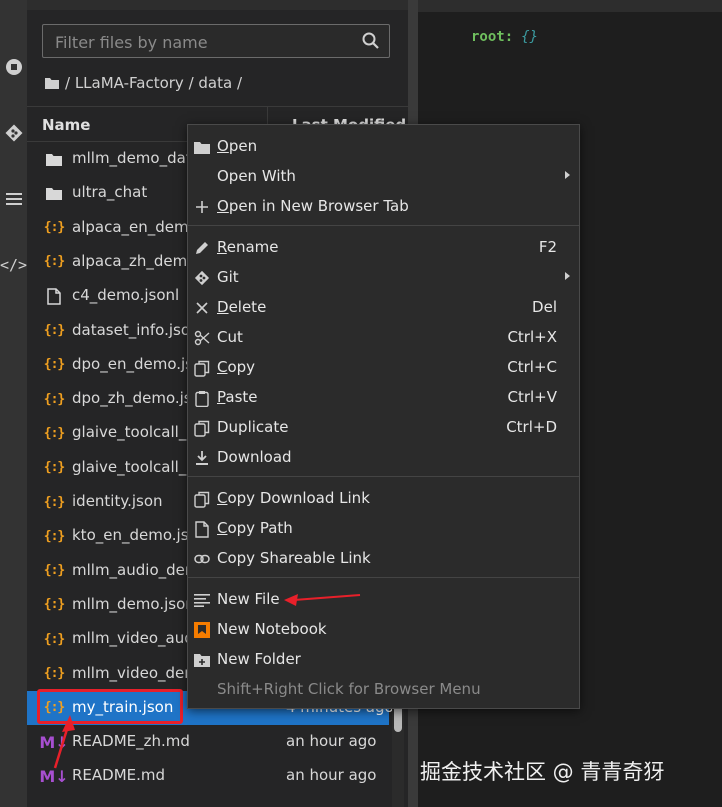 Image resolution: width=722 pixels, height=807 pixels. Describe the element at coordinates (272, 629) in the screenshot. I see `menu-item-label: New Notebook` at that location.